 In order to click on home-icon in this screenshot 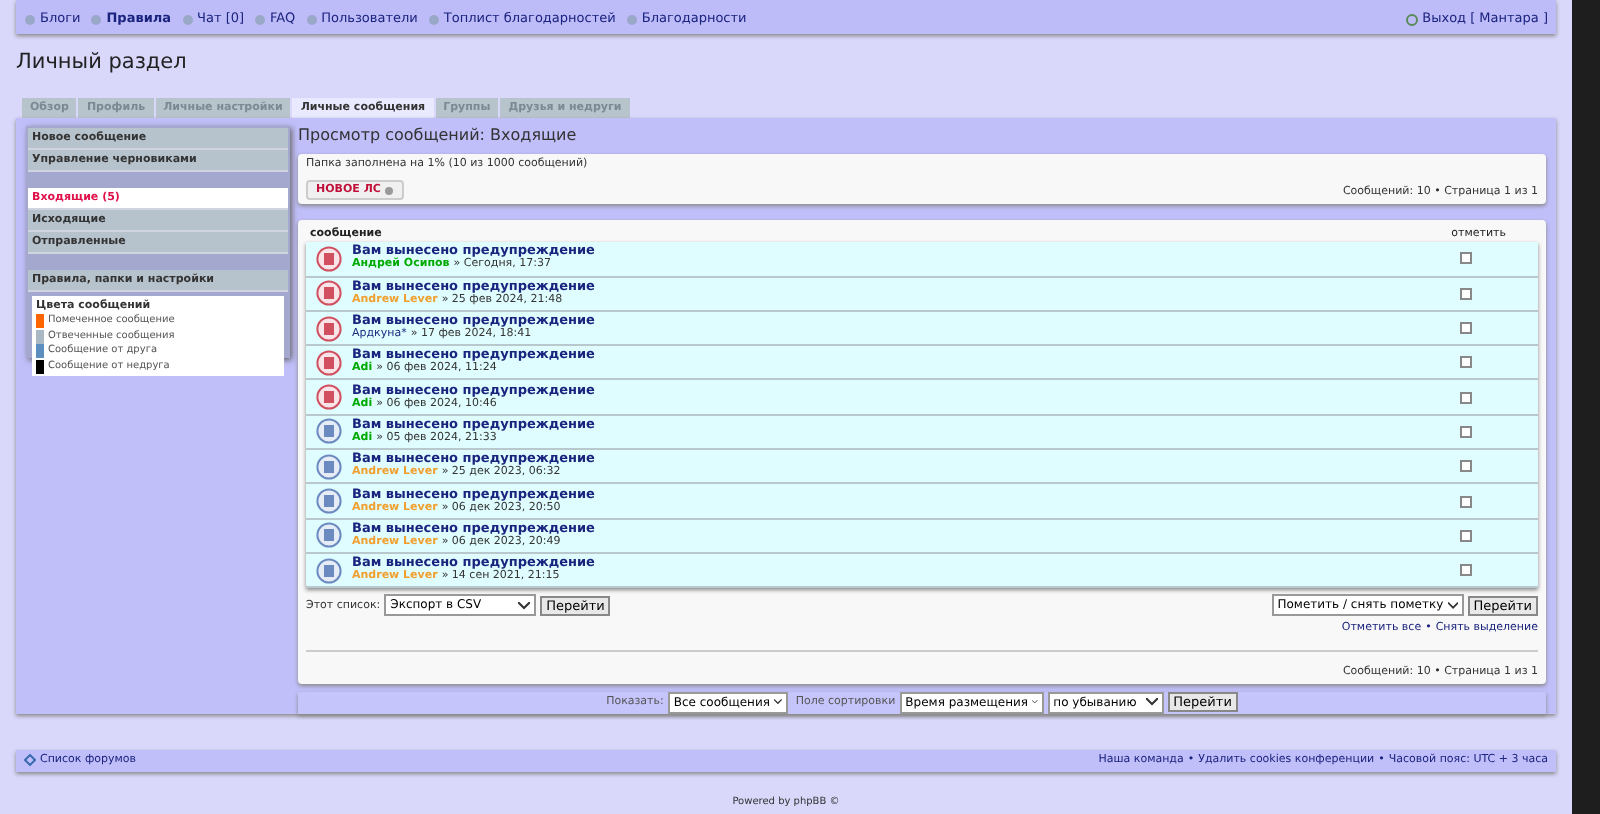, I will do `click(30, 760)`.